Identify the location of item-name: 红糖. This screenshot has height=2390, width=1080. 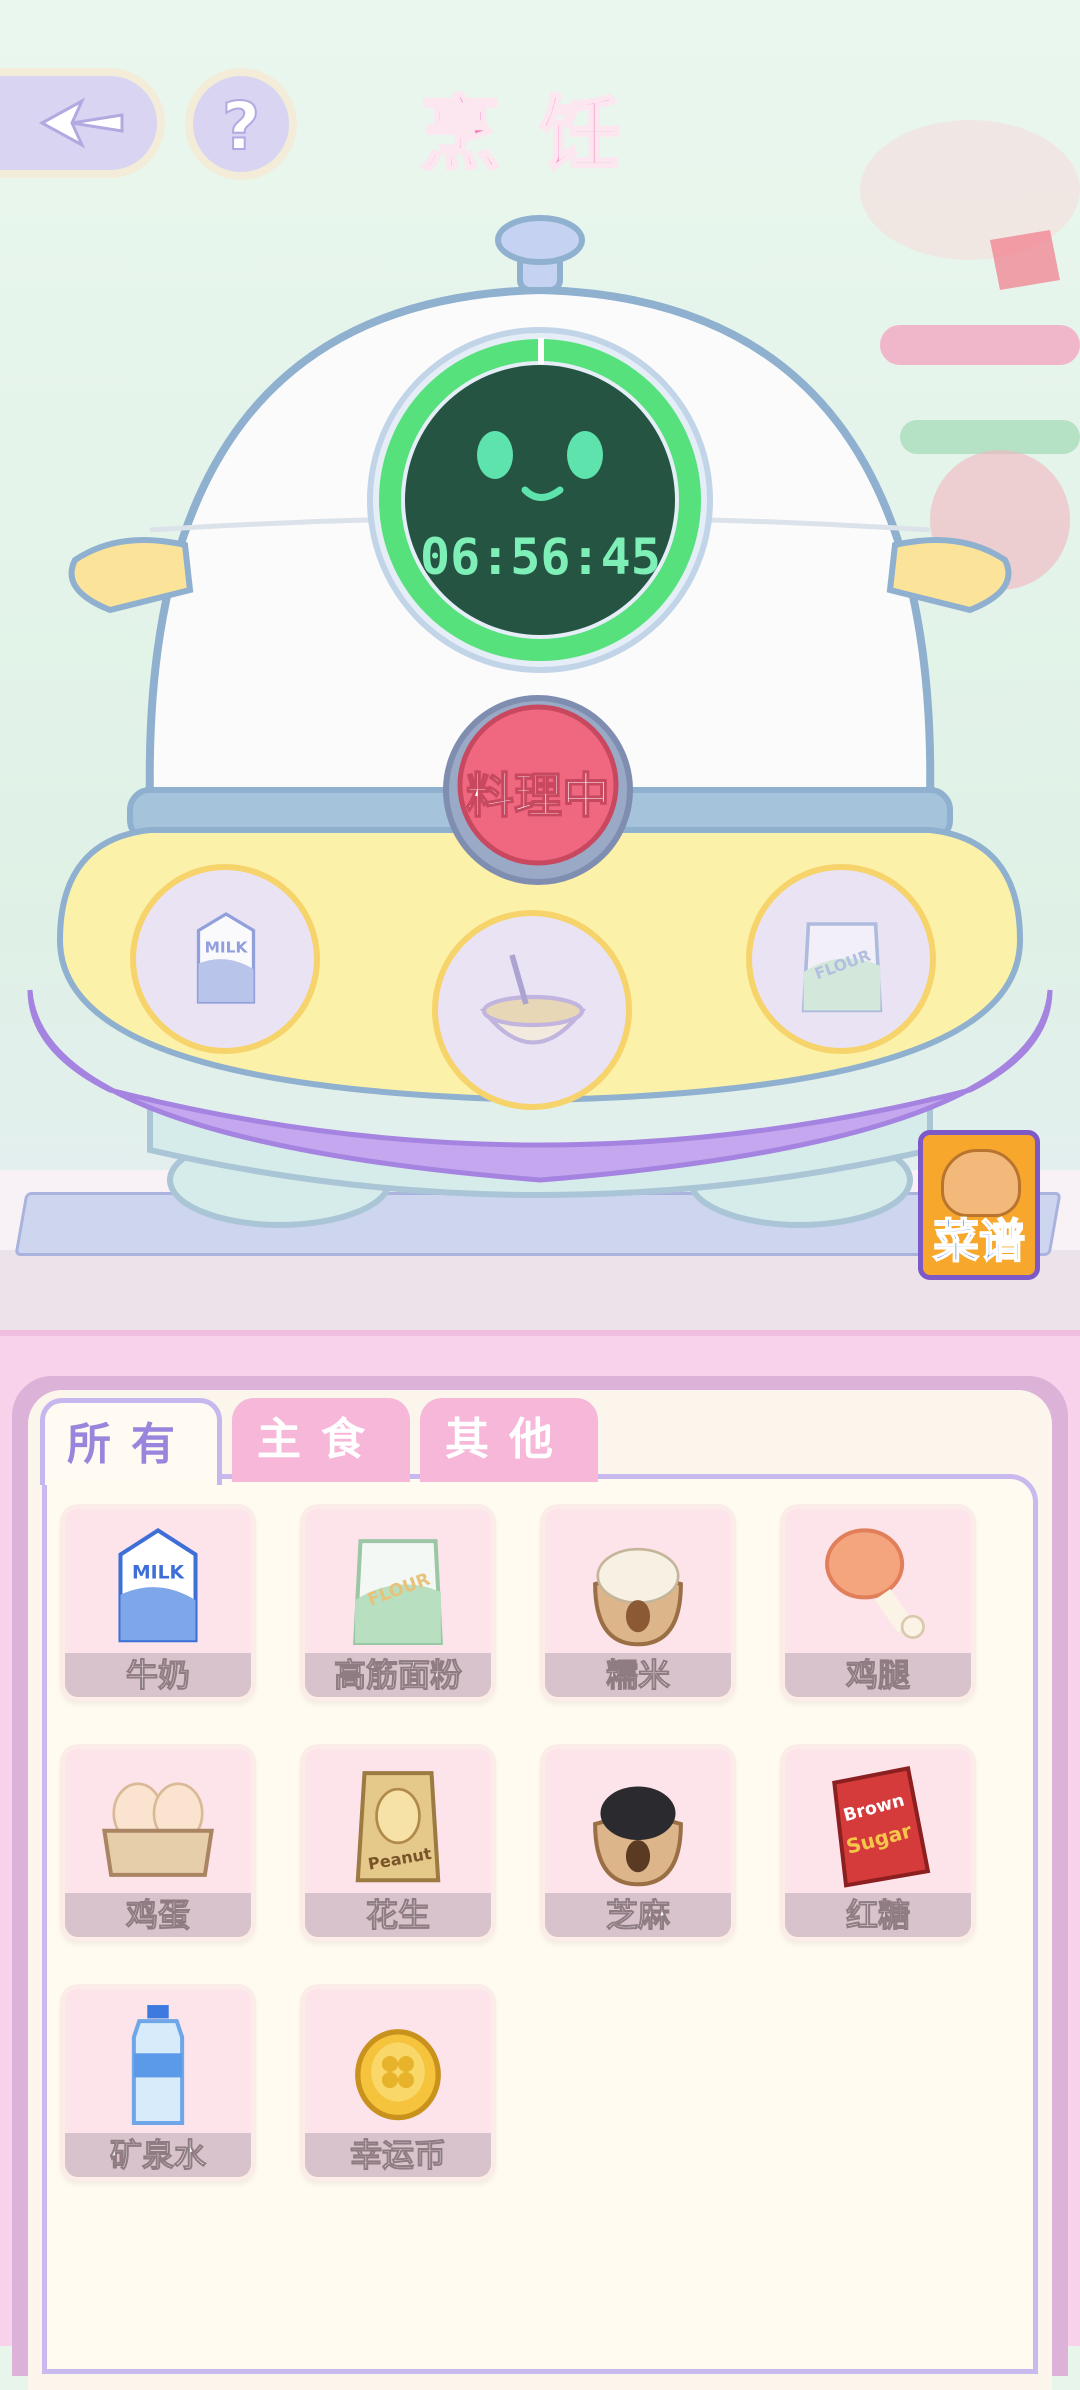
(878, 1915).